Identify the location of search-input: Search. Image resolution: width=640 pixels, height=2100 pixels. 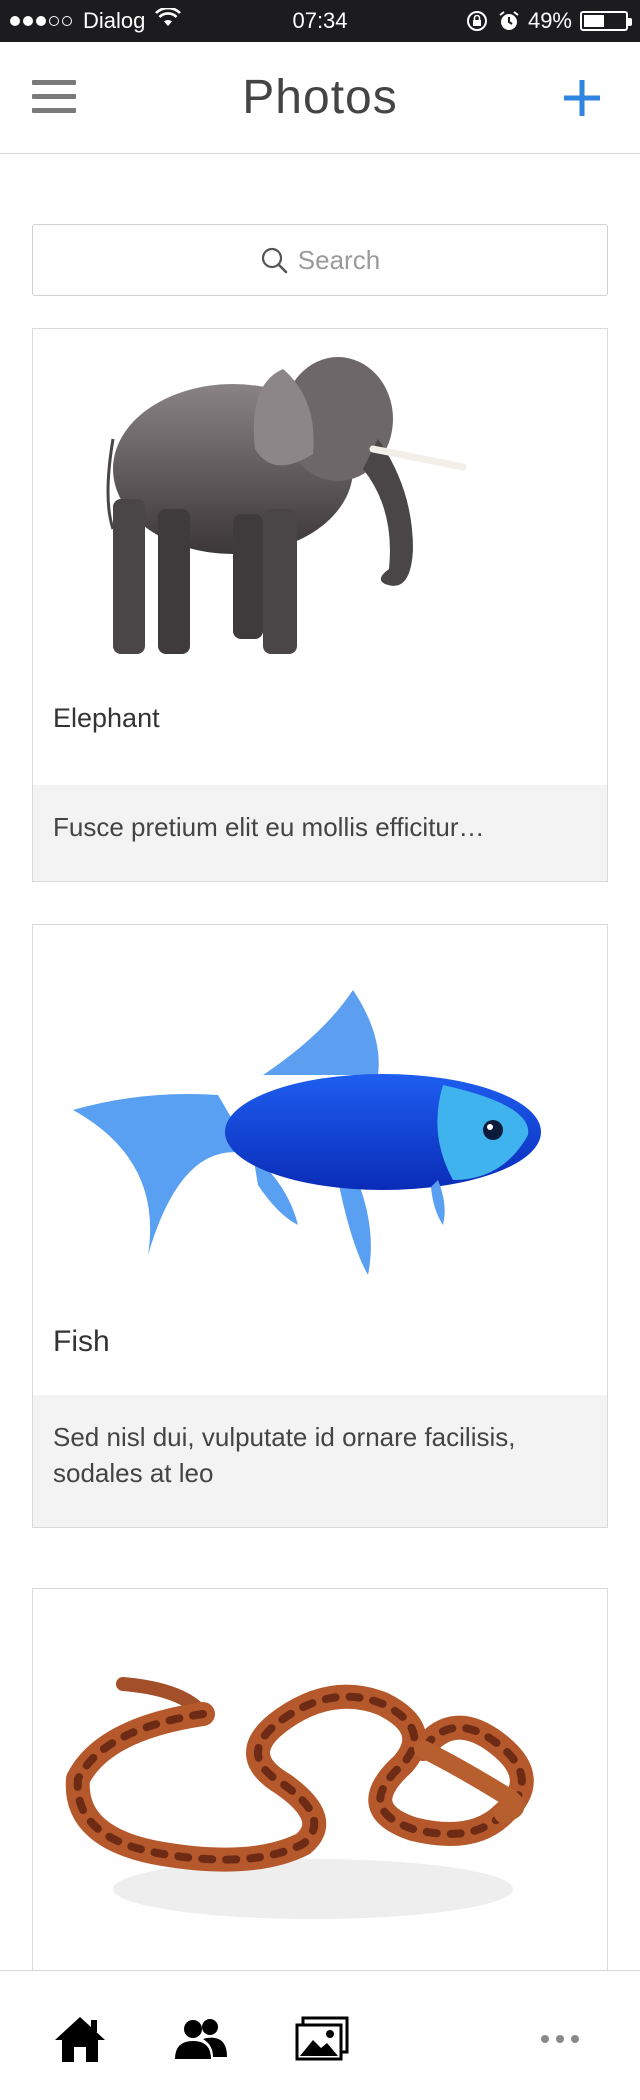
(320, 260).